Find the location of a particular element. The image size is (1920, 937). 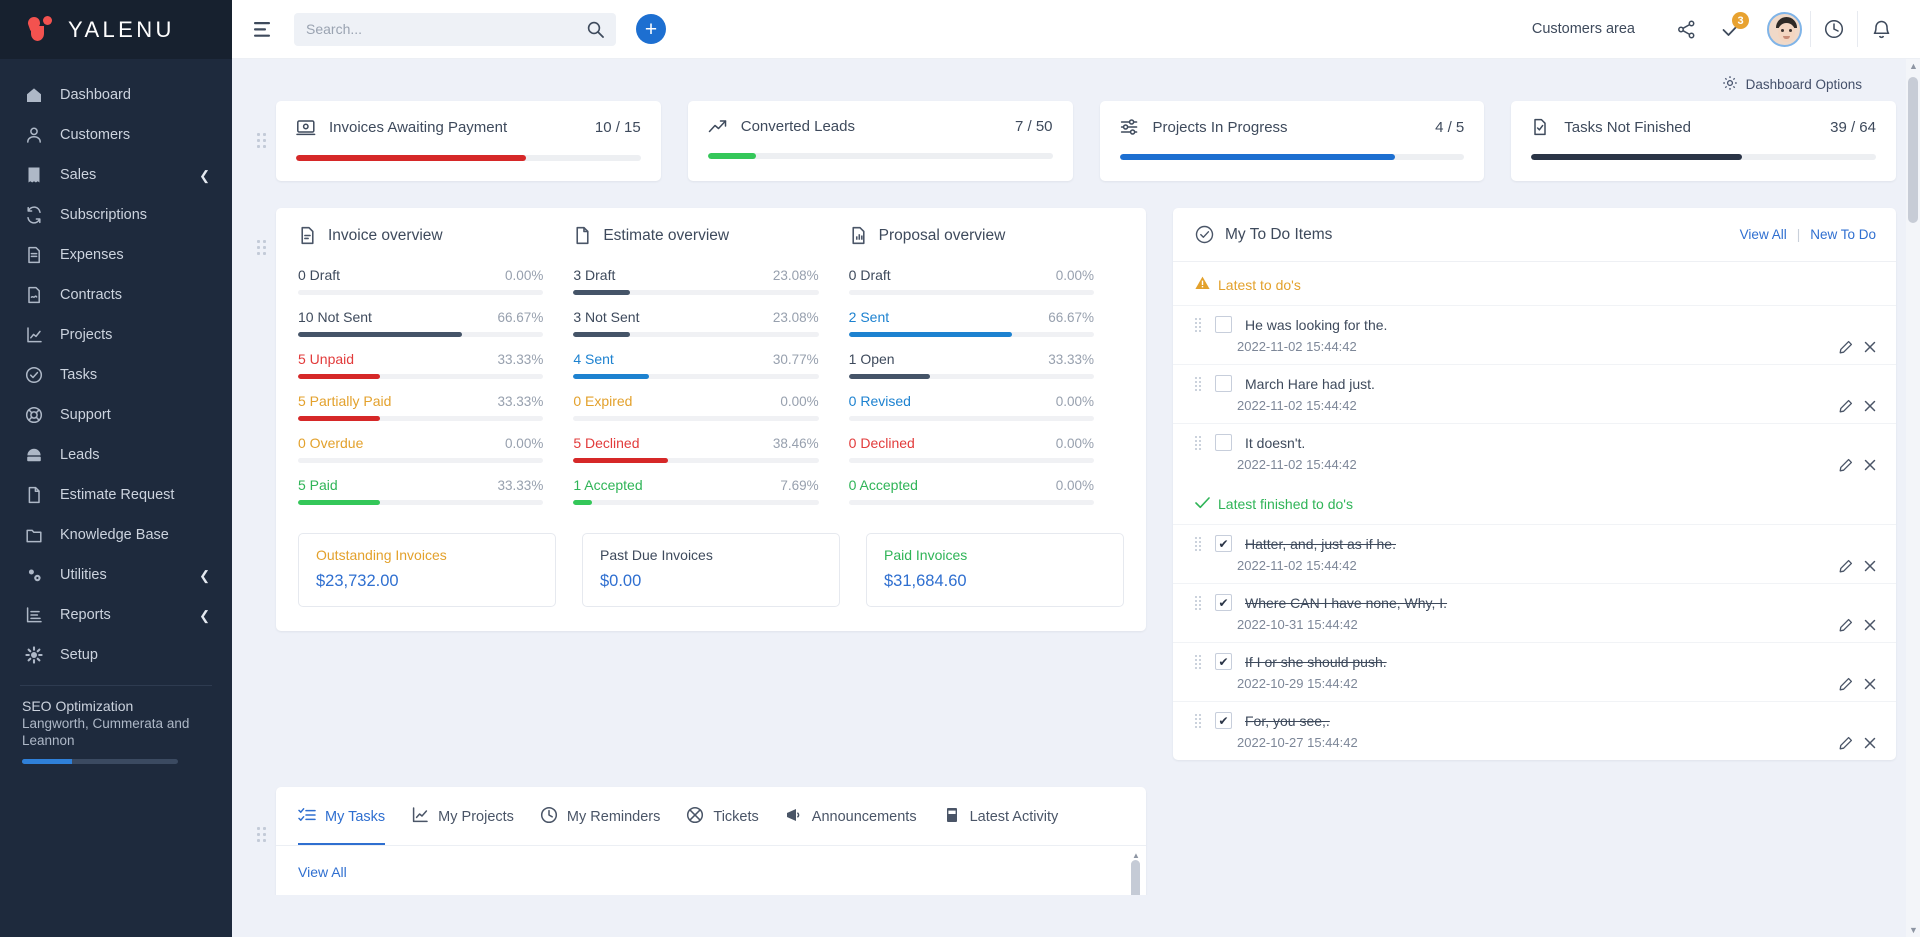

bell-icon is located at coordinates (1881, 29).